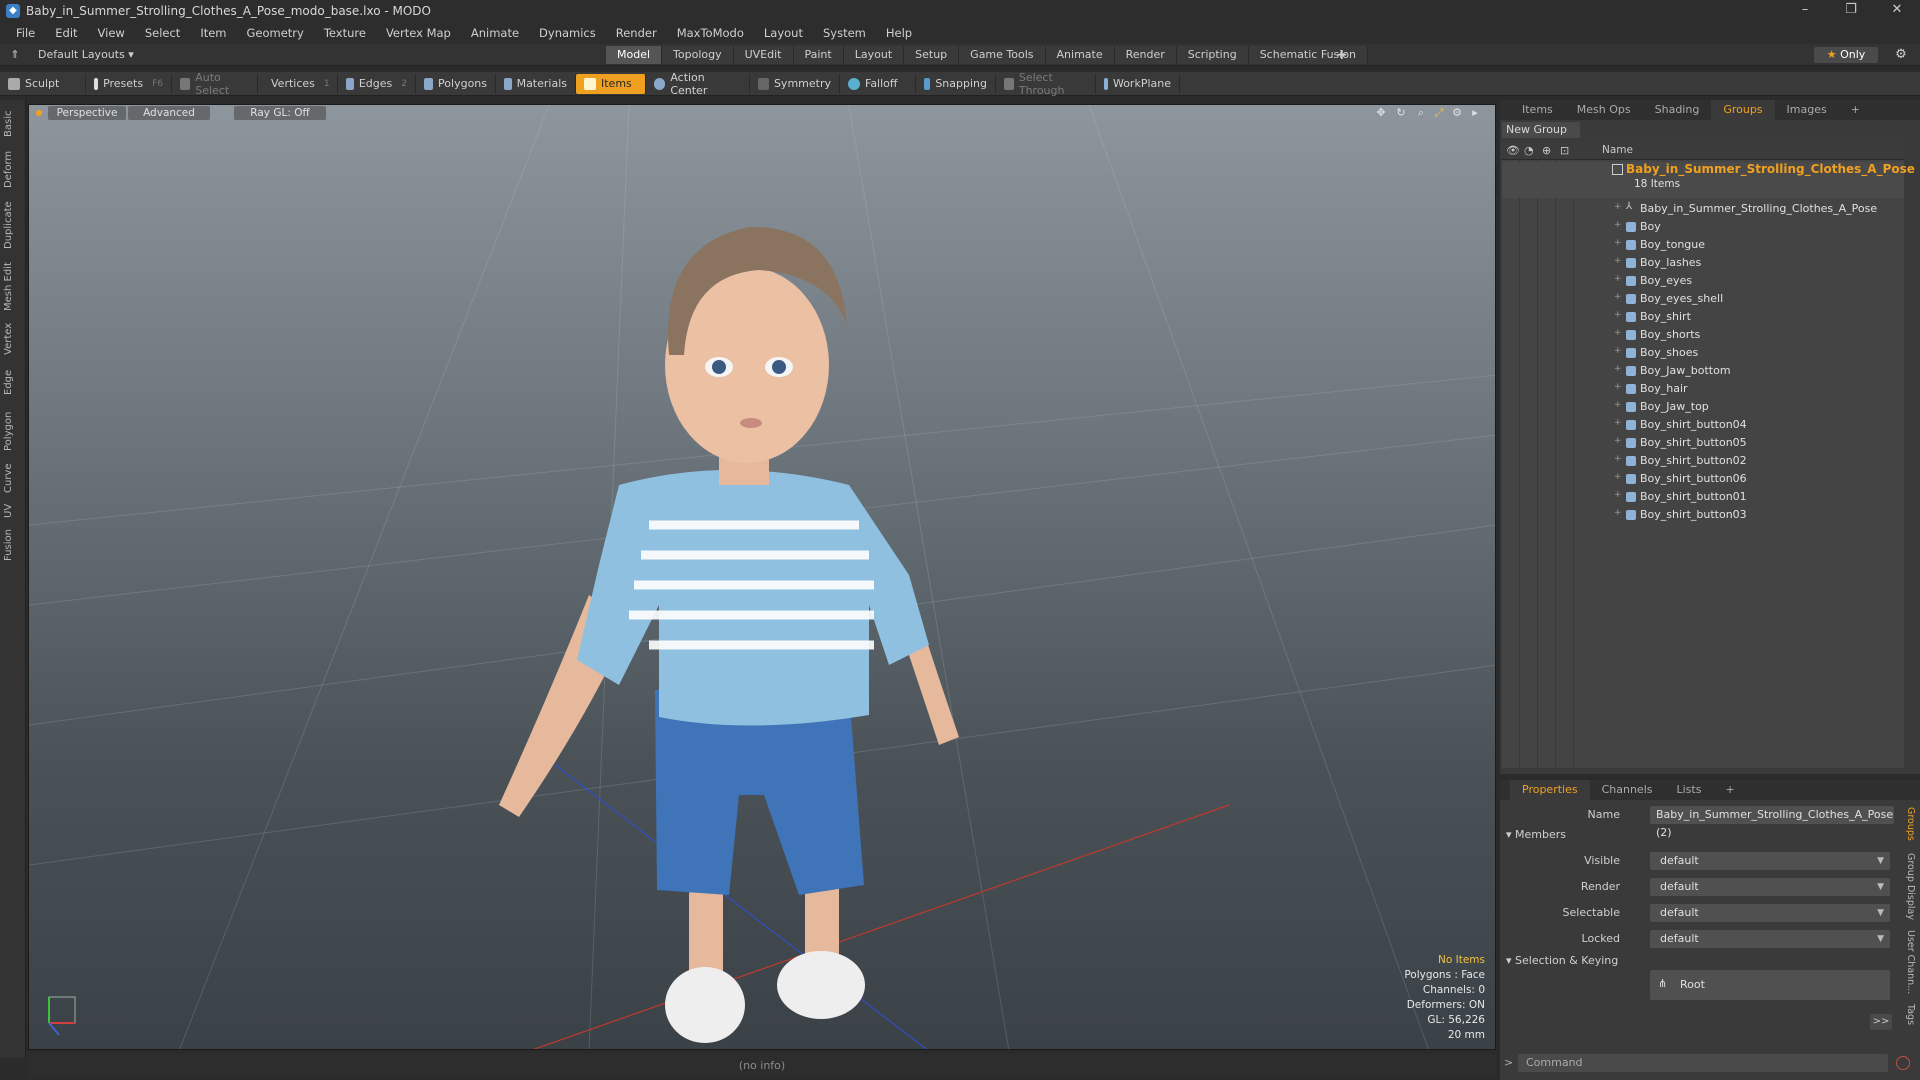 The image size is (1920, 1080). What do you see at coordinates (129, 83) in the screenshot?
I see `presets-button: Presets F6` at bounding box center [129, 83].